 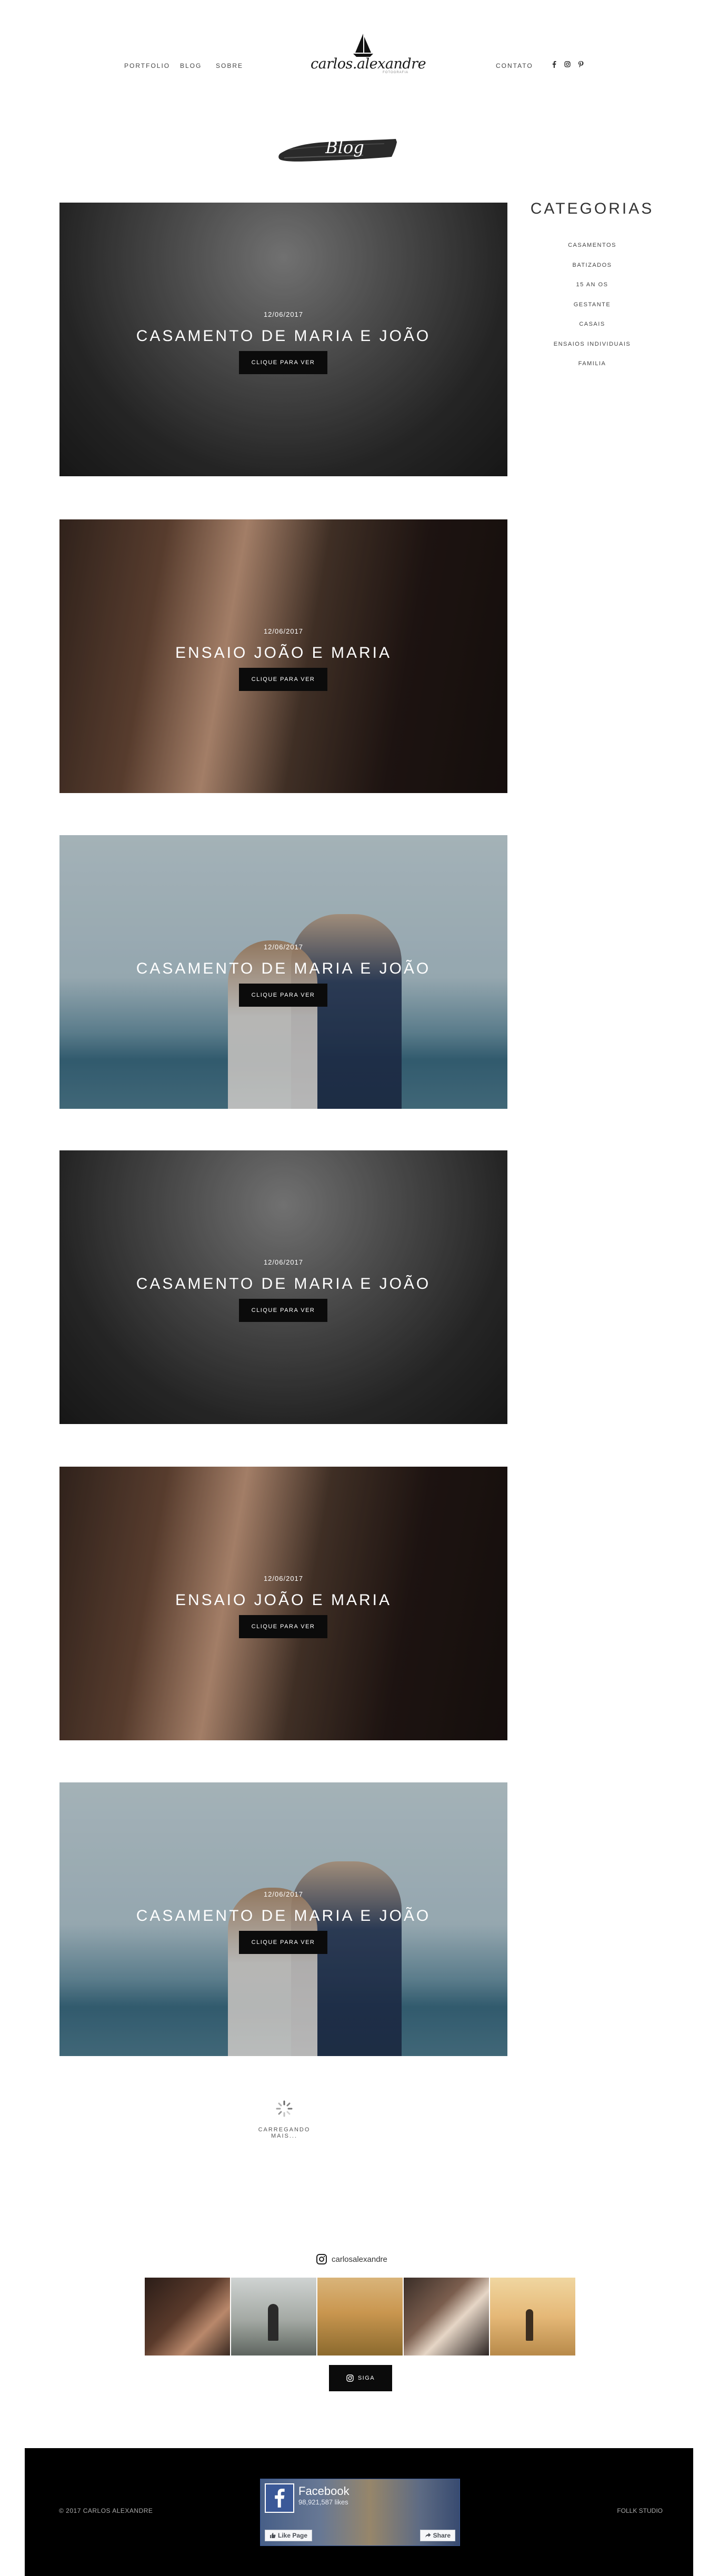 What do you see at coordinates (592, 345) in the screenshot?
I see `category-ensaios-individuais: ENSAIOS INDIVIDUAIS` at bounding box center [592, 345].